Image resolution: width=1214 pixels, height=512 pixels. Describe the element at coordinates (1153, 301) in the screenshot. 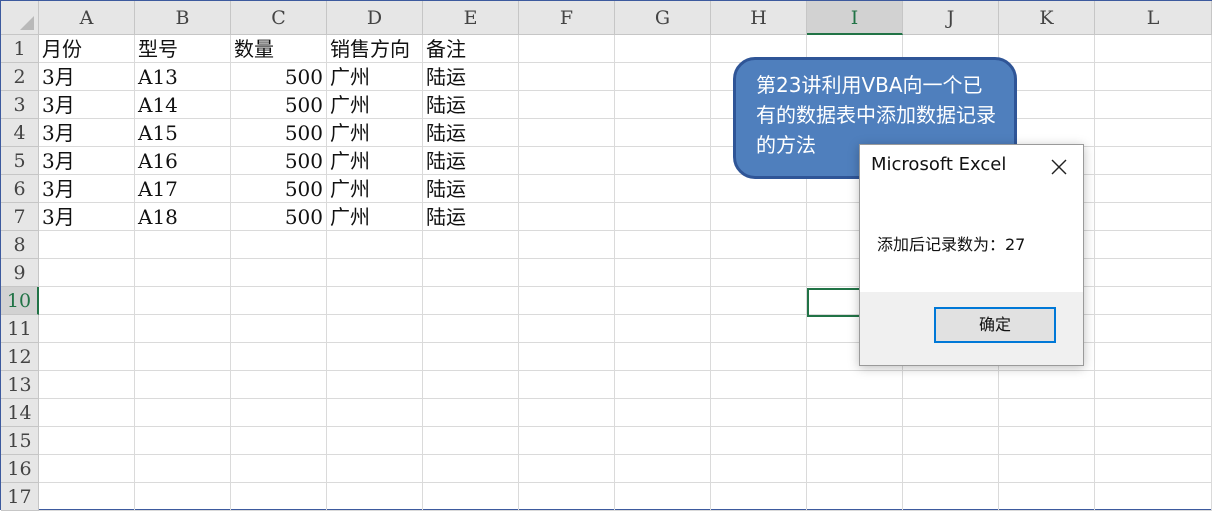

I see `cell-l10` at that location.